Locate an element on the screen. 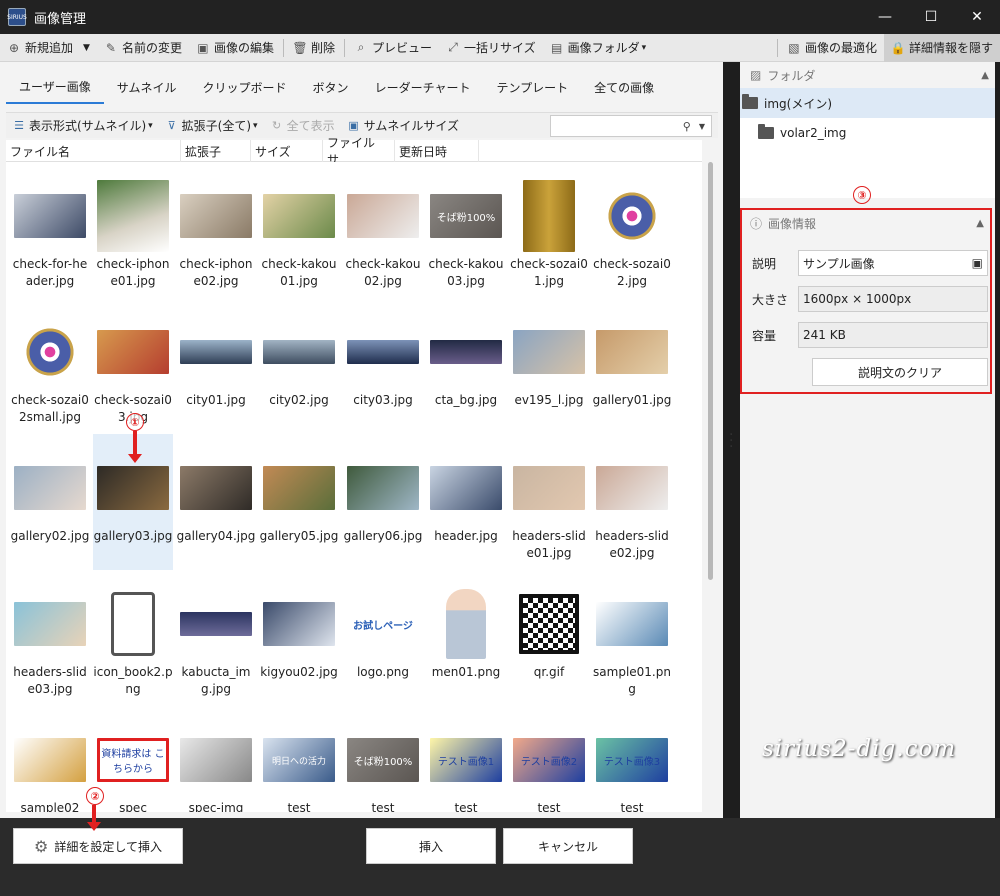 Image resolution: width=1000 pixels, height=896 pixels. info-section-header: ⓘ 画像情報 ▲ is located at coordinates (866, 223).